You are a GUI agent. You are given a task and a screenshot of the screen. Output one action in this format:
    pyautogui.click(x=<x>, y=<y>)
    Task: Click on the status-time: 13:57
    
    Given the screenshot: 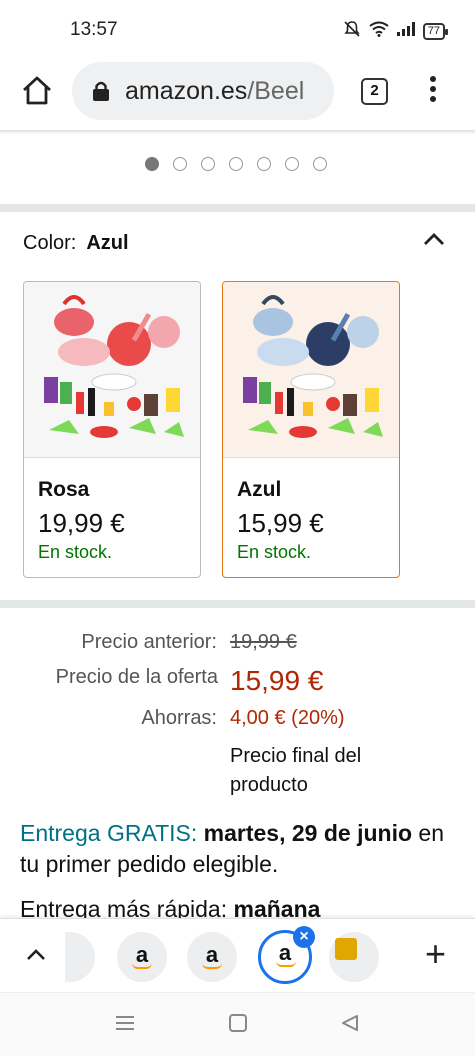 What is the action you would take?
    pyautogui.click(x=94, y=29)
    